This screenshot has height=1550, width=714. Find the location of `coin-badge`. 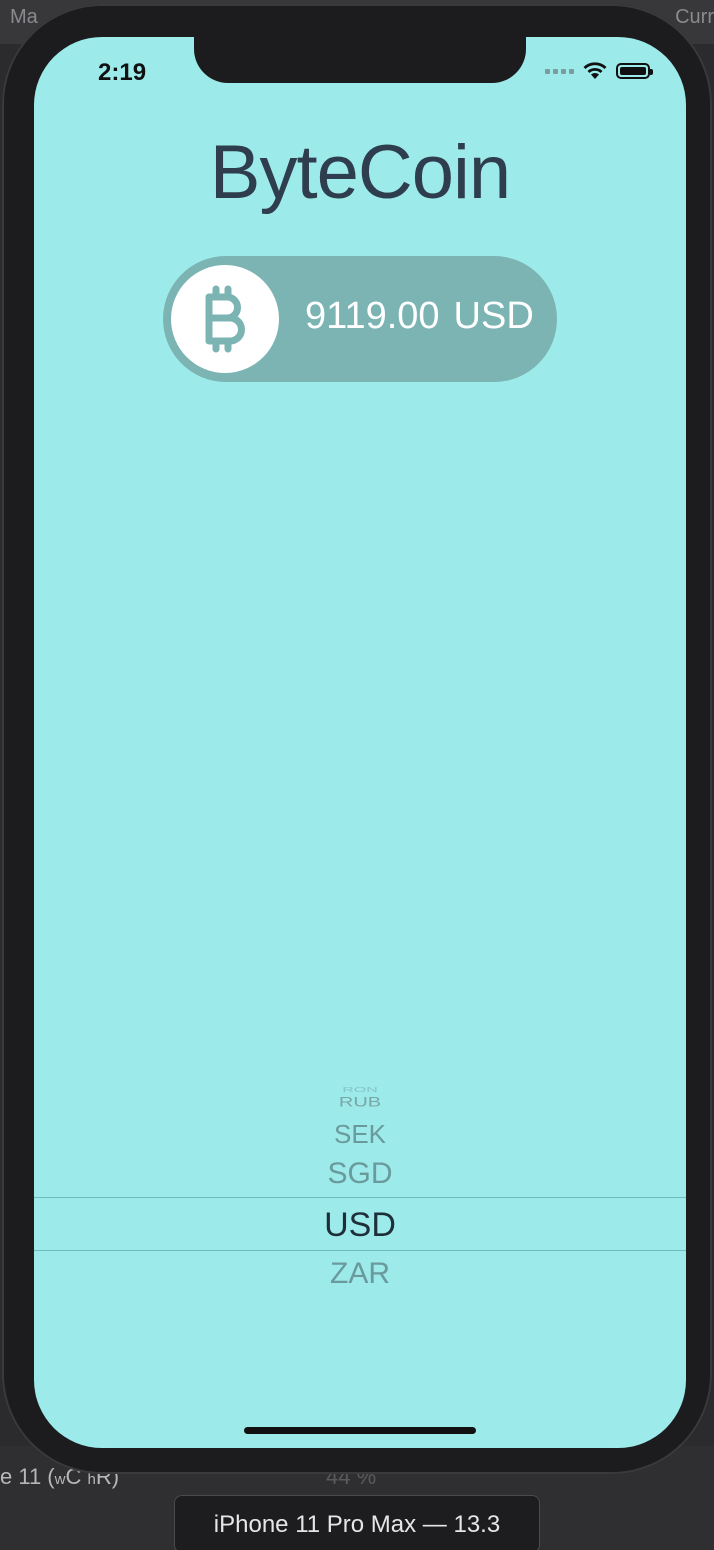

coin-badge is located at coordinates (225, 319).